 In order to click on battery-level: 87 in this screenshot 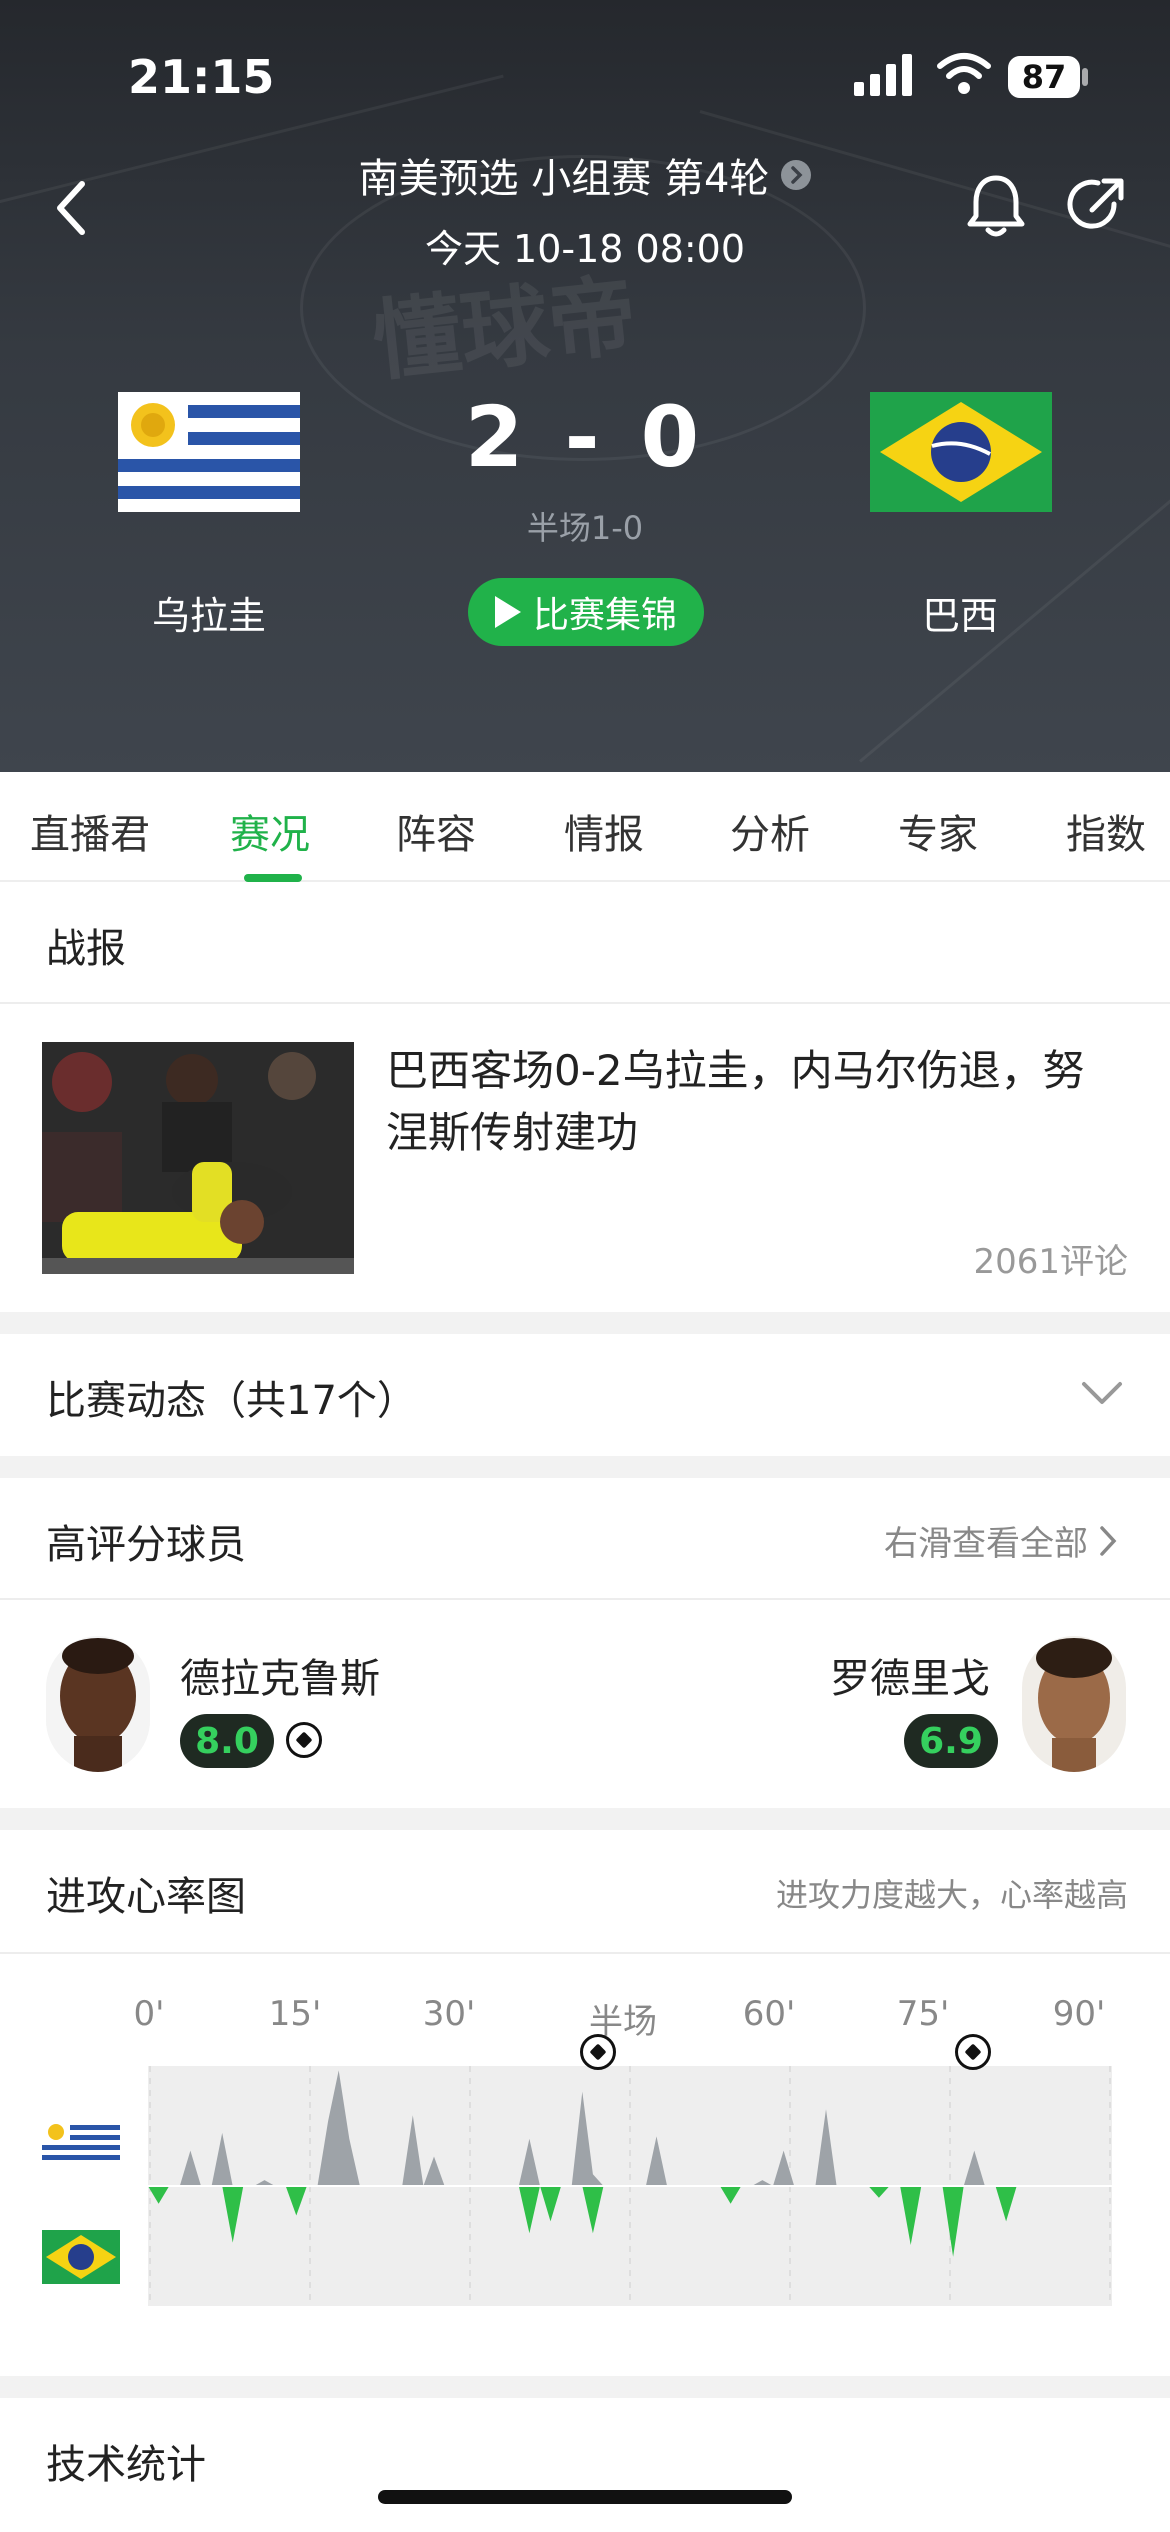, I will do `click(1044, 77)`.